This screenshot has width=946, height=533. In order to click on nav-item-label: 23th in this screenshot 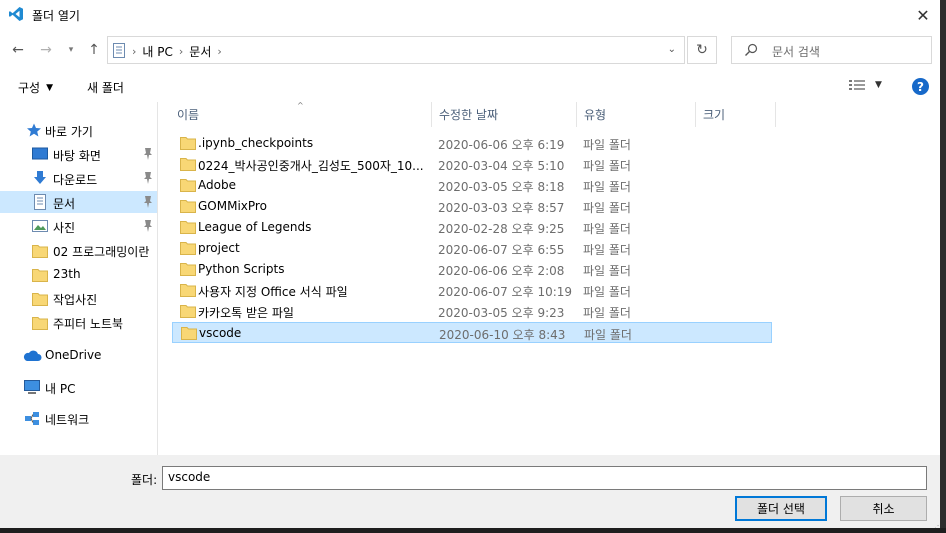, I will do `click(67, 274)`.